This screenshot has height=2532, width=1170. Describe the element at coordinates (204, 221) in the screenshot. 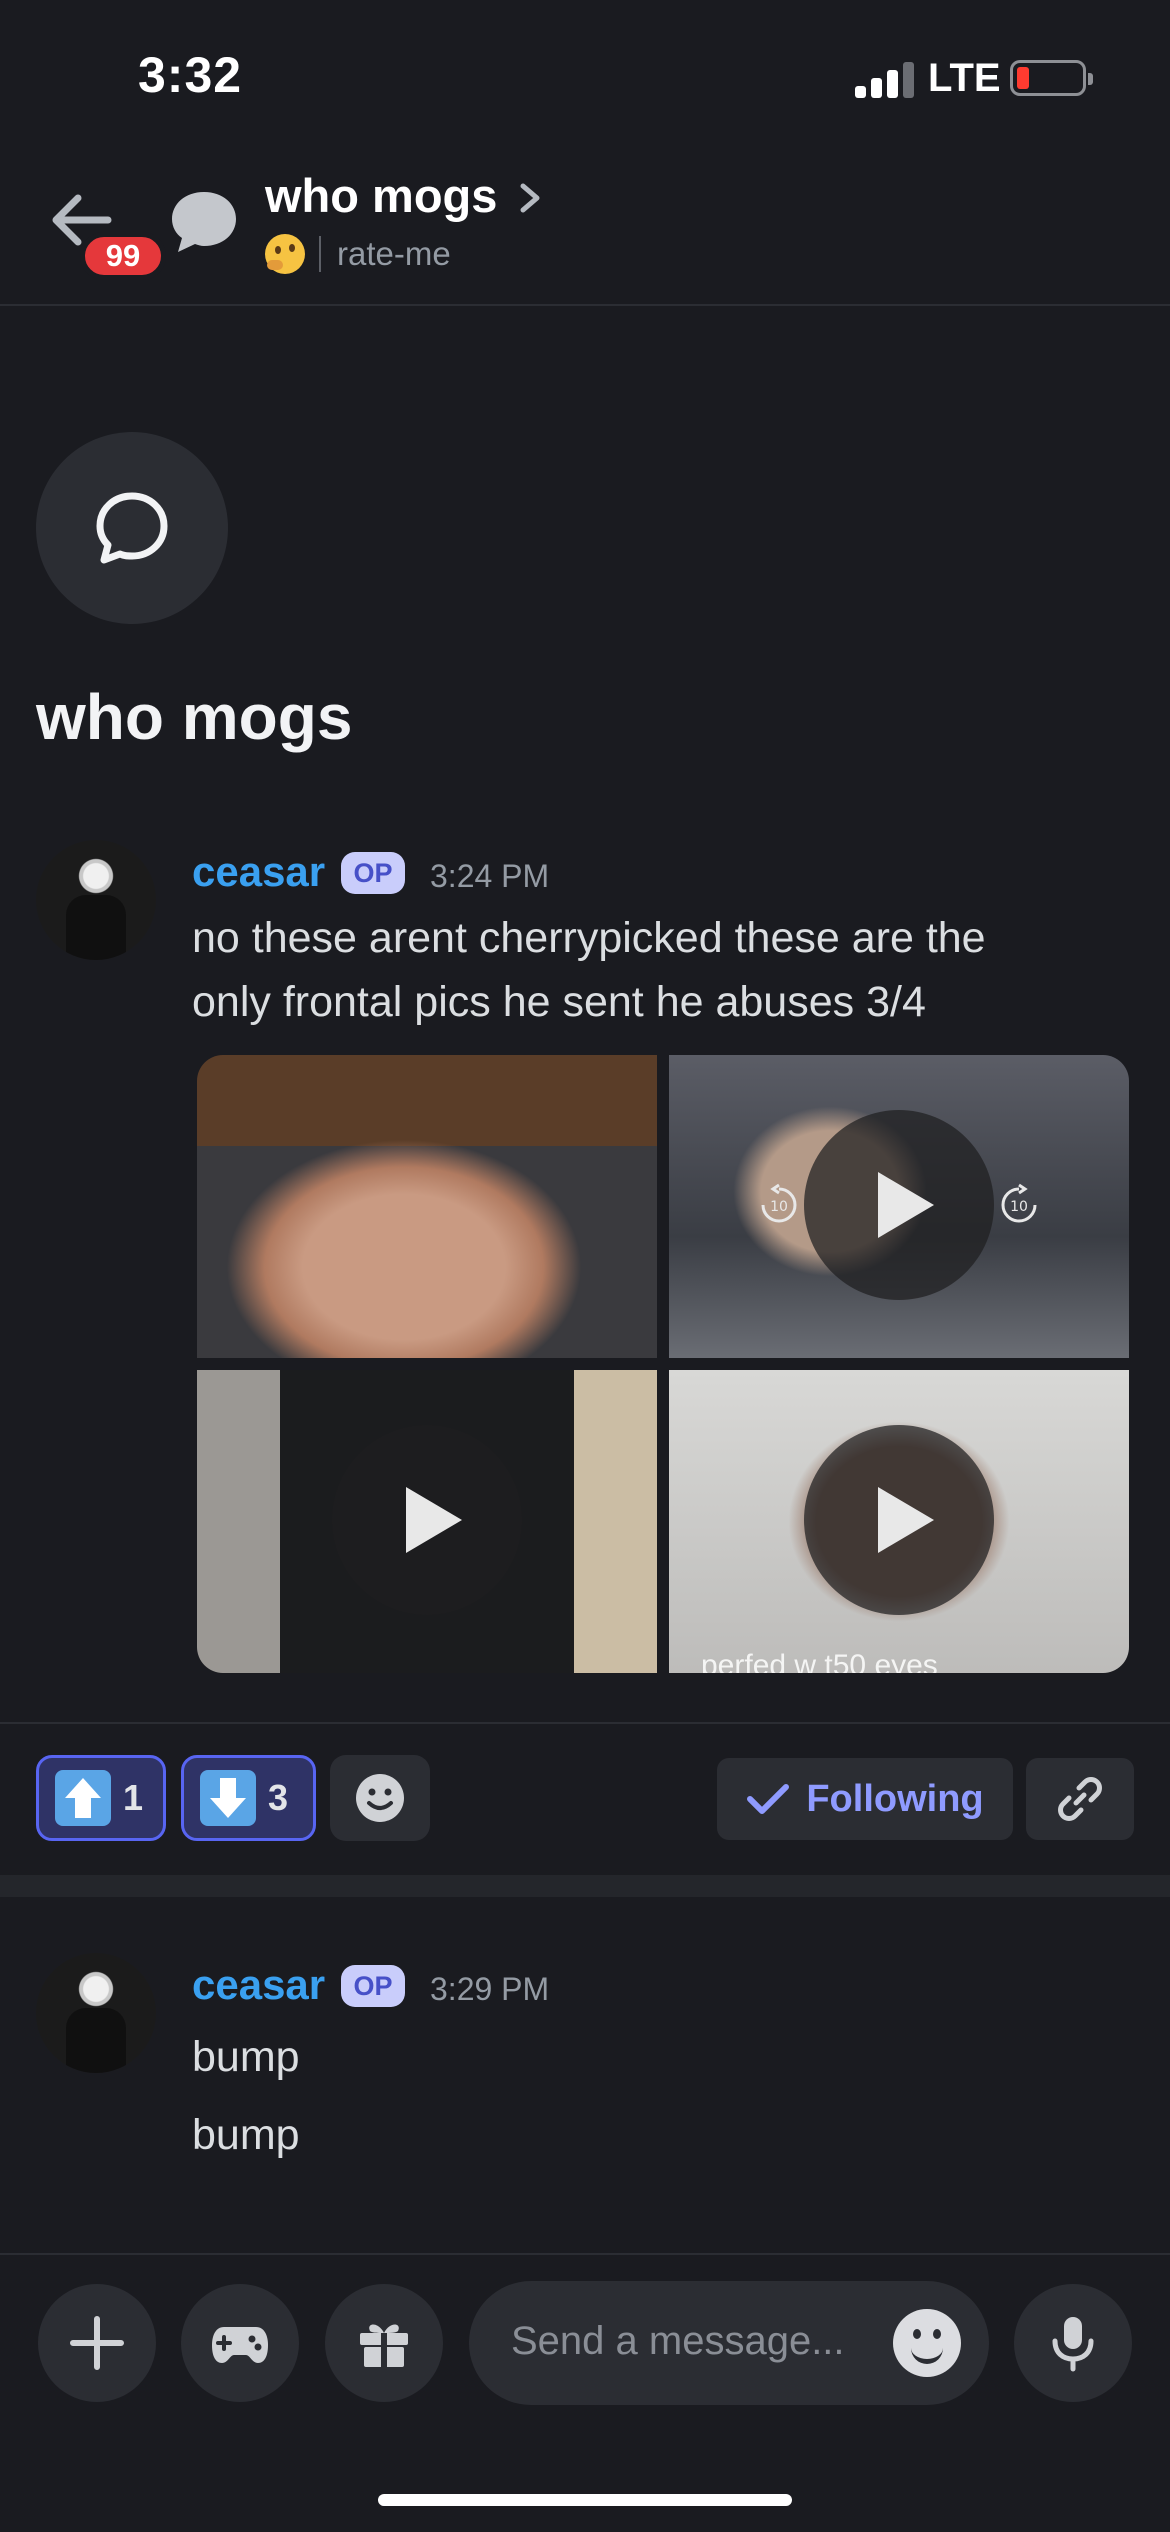

I see `thread-icon` at that location.